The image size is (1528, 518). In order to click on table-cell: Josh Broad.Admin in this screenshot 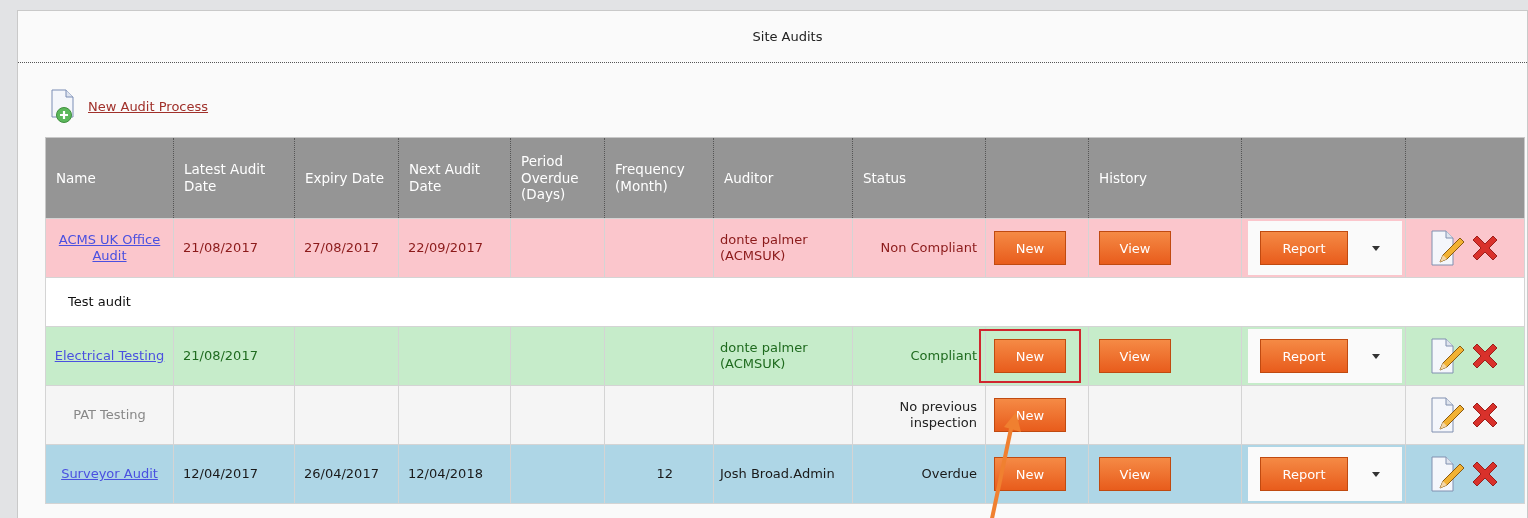, I will do `click(777, 474)`.